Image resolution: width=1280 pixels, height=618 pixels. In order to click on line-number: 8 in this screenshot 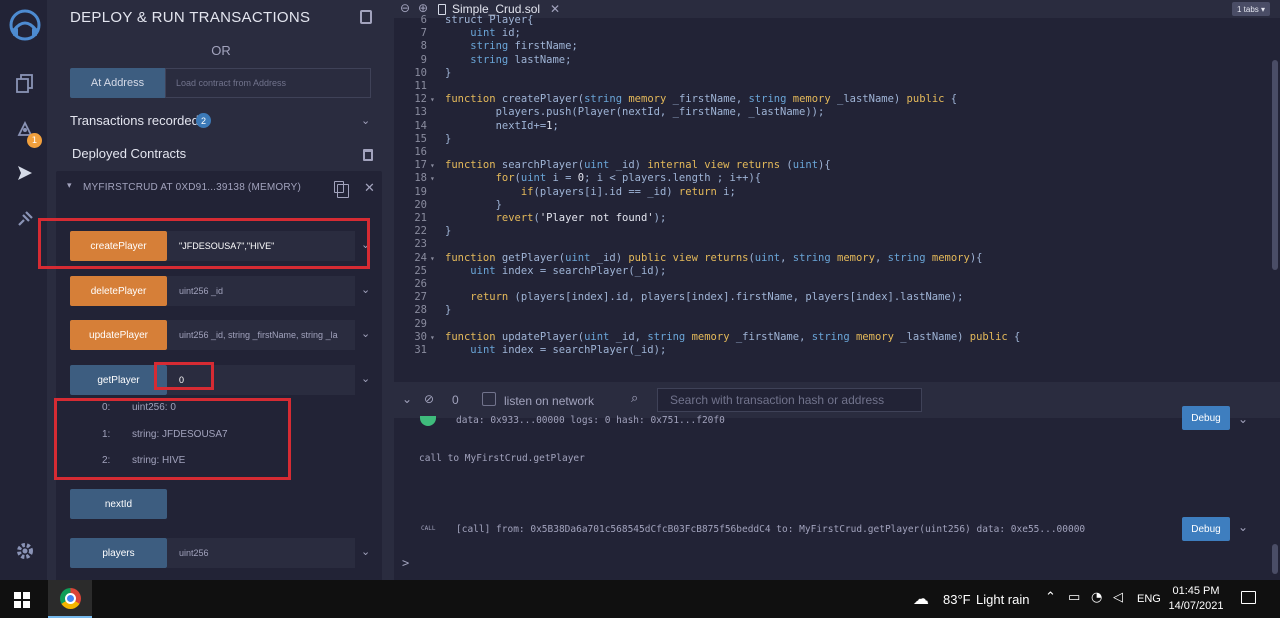, I will do `click(423, 46)`.